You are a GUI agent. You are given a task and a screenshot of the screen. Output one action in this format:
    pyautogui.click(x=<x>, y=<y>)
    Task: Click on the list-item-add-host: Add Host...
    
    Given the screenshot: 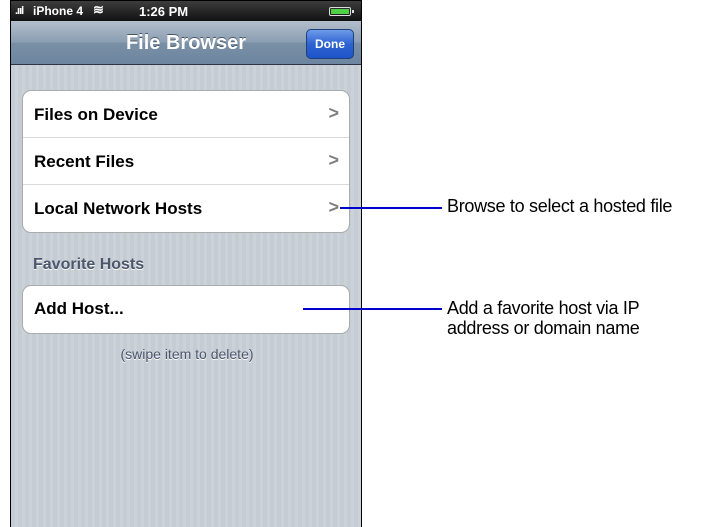 What is the action you would take?
    pyautogui.click(x=186, y=309)
    